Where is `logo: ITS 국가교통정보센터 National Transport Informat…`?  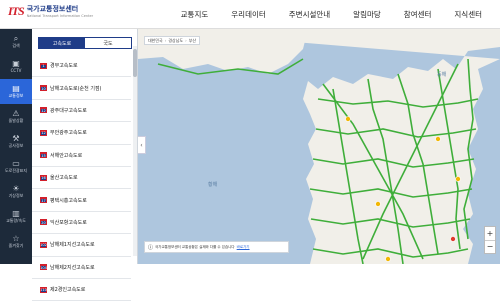 logo: ITS 국가교통정보센터 National Transport Informat… is located at coordinates (50, 15).